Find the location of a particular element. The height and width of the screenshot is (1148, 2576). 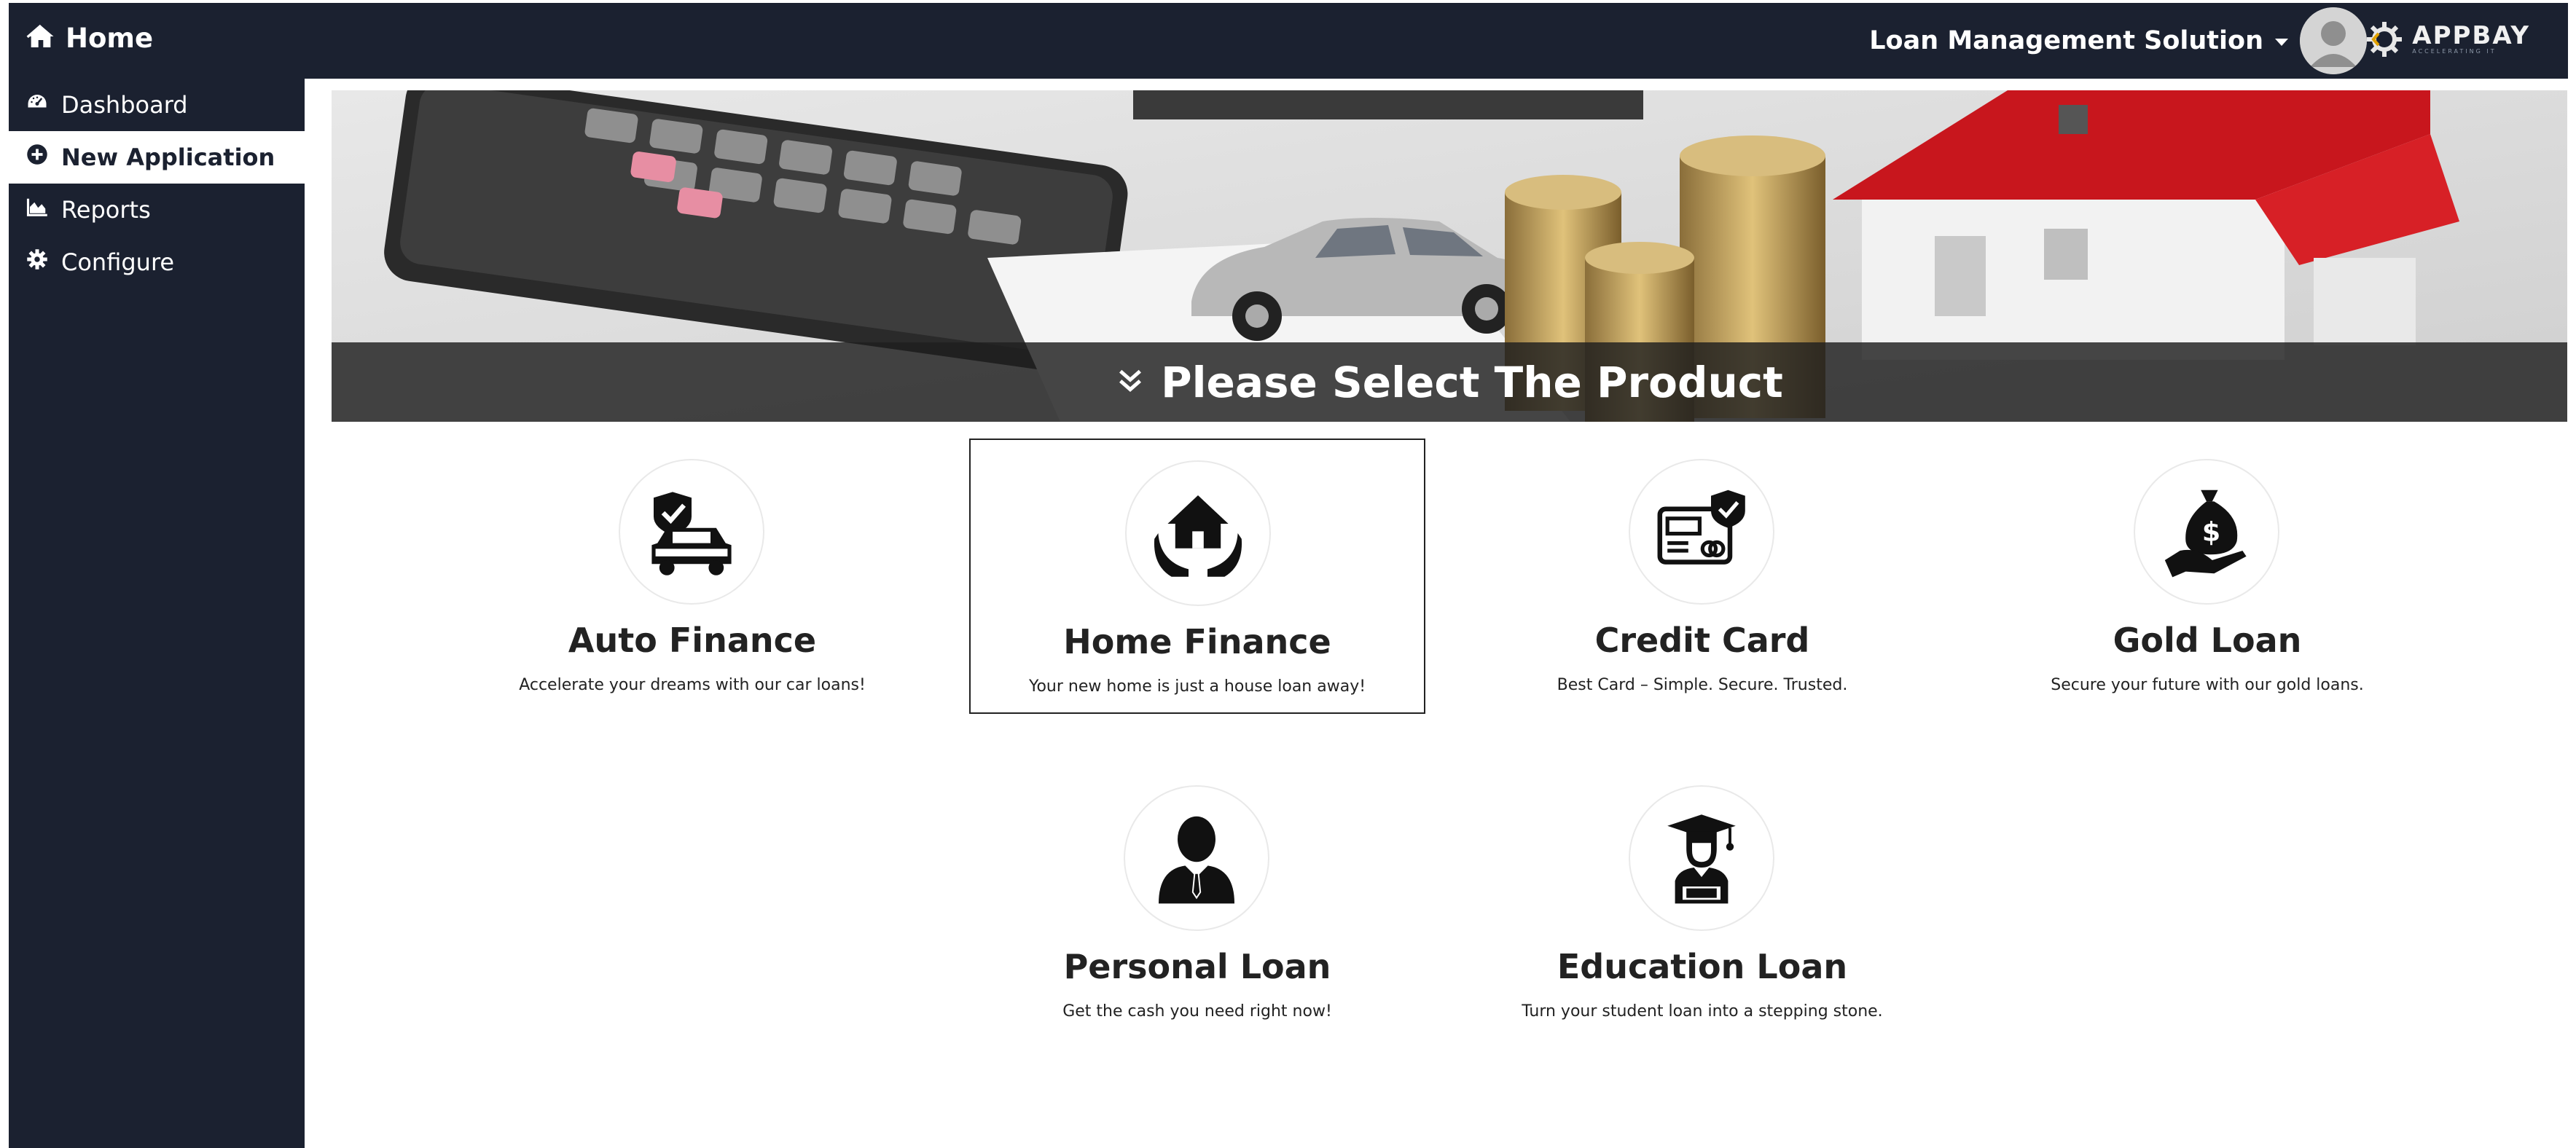

product-title: Gold Loan is located at coordinates (2207, 641).